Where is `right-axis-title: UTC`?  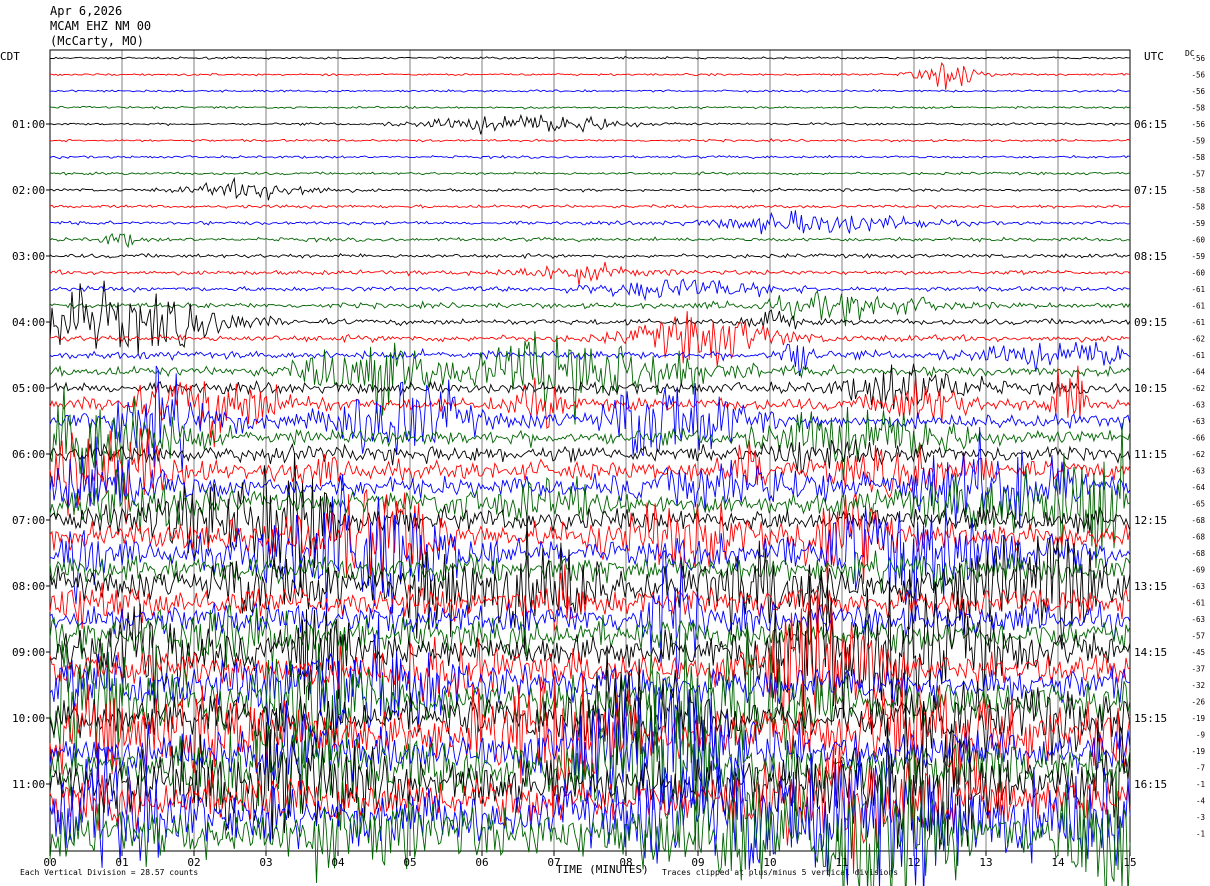 right-axis-title: UTC is located at coordinates (1154, 56).